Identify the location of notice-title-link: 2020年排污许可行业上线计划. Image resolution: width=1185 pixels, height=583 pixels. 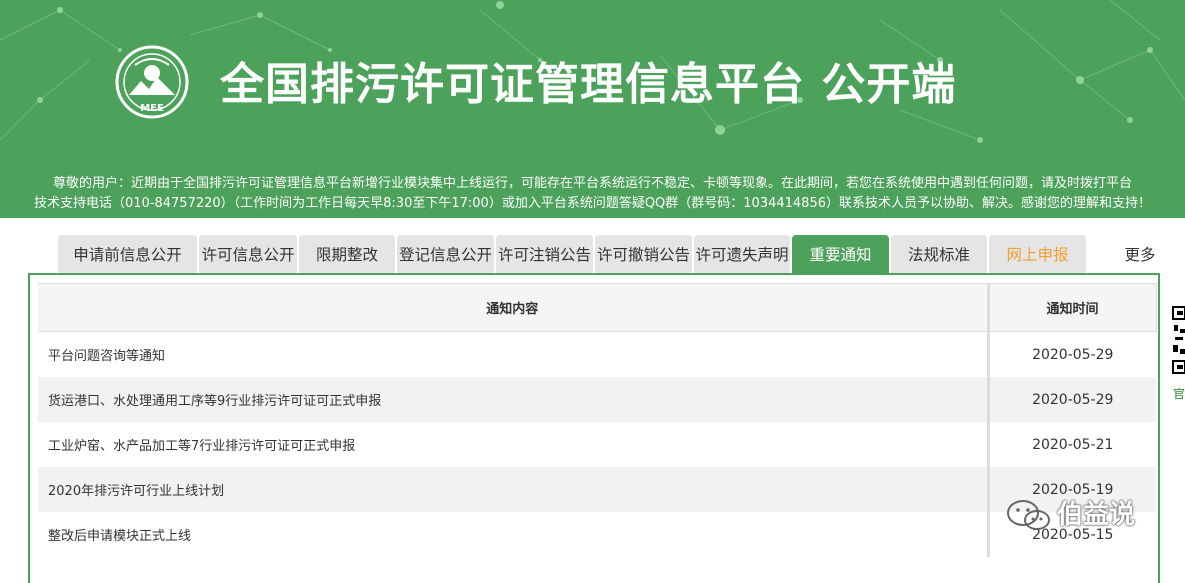
(514, 489).